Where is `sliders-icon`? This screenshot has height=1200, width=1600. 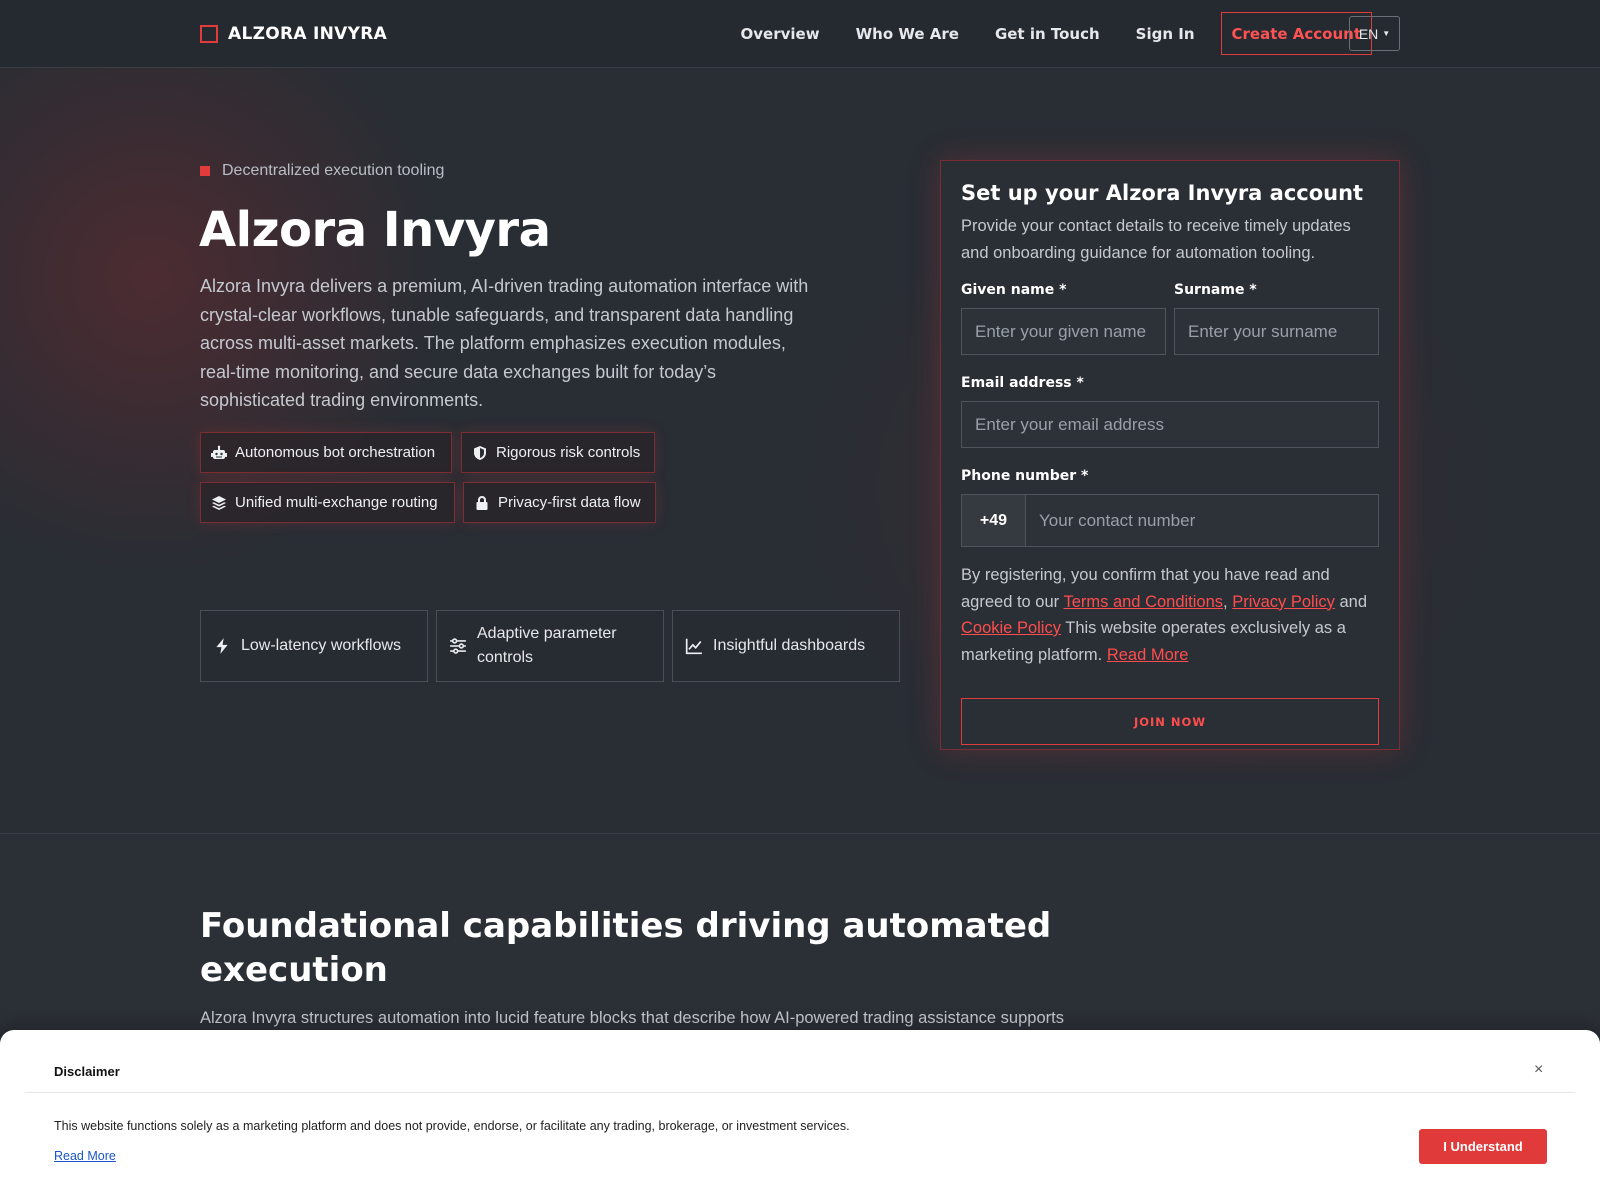 sliders-icon is located at coordinates (458, 646).